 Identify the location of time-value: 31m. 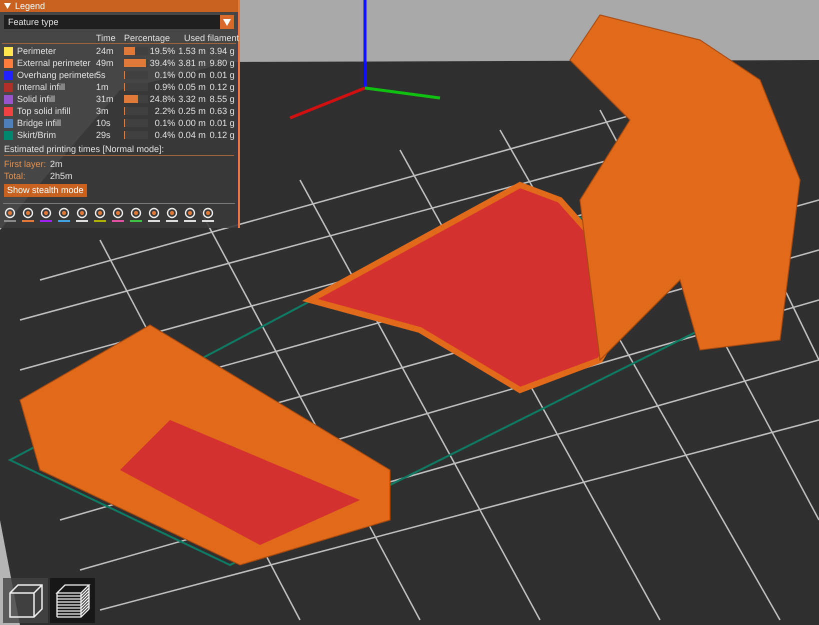
(105, 99).